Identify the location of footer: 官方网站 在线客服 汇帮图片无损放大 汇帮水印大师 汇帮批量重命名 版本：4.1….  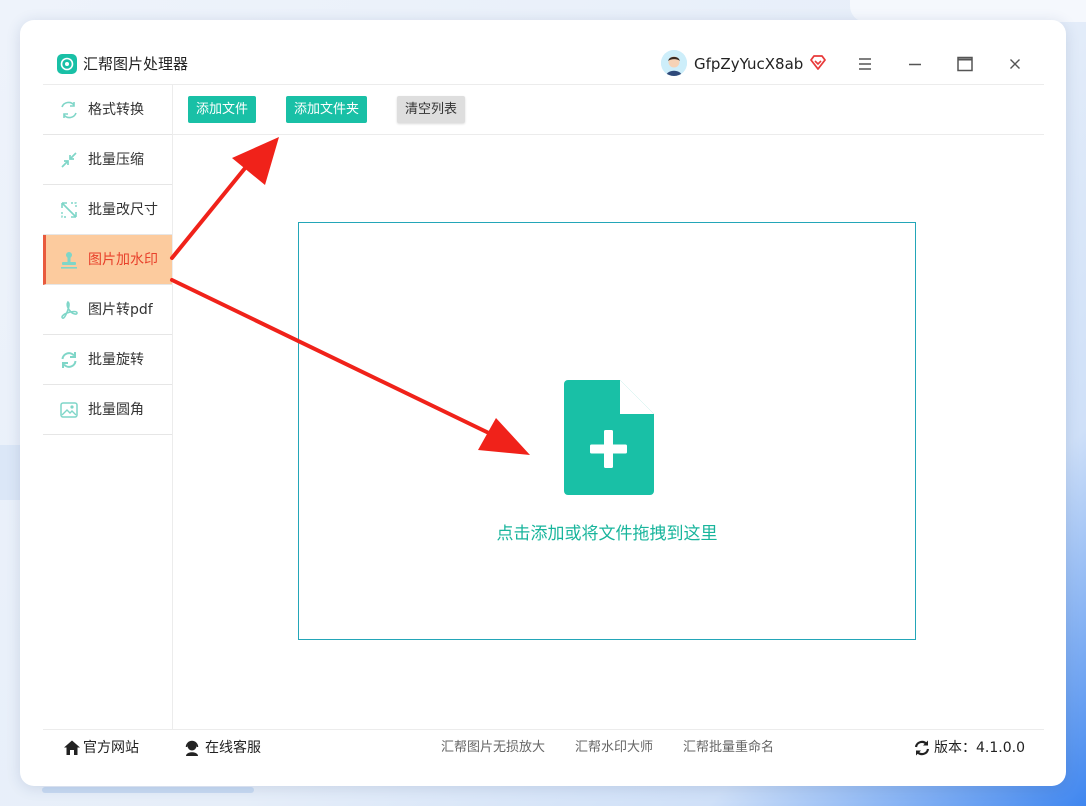
(543, 747).